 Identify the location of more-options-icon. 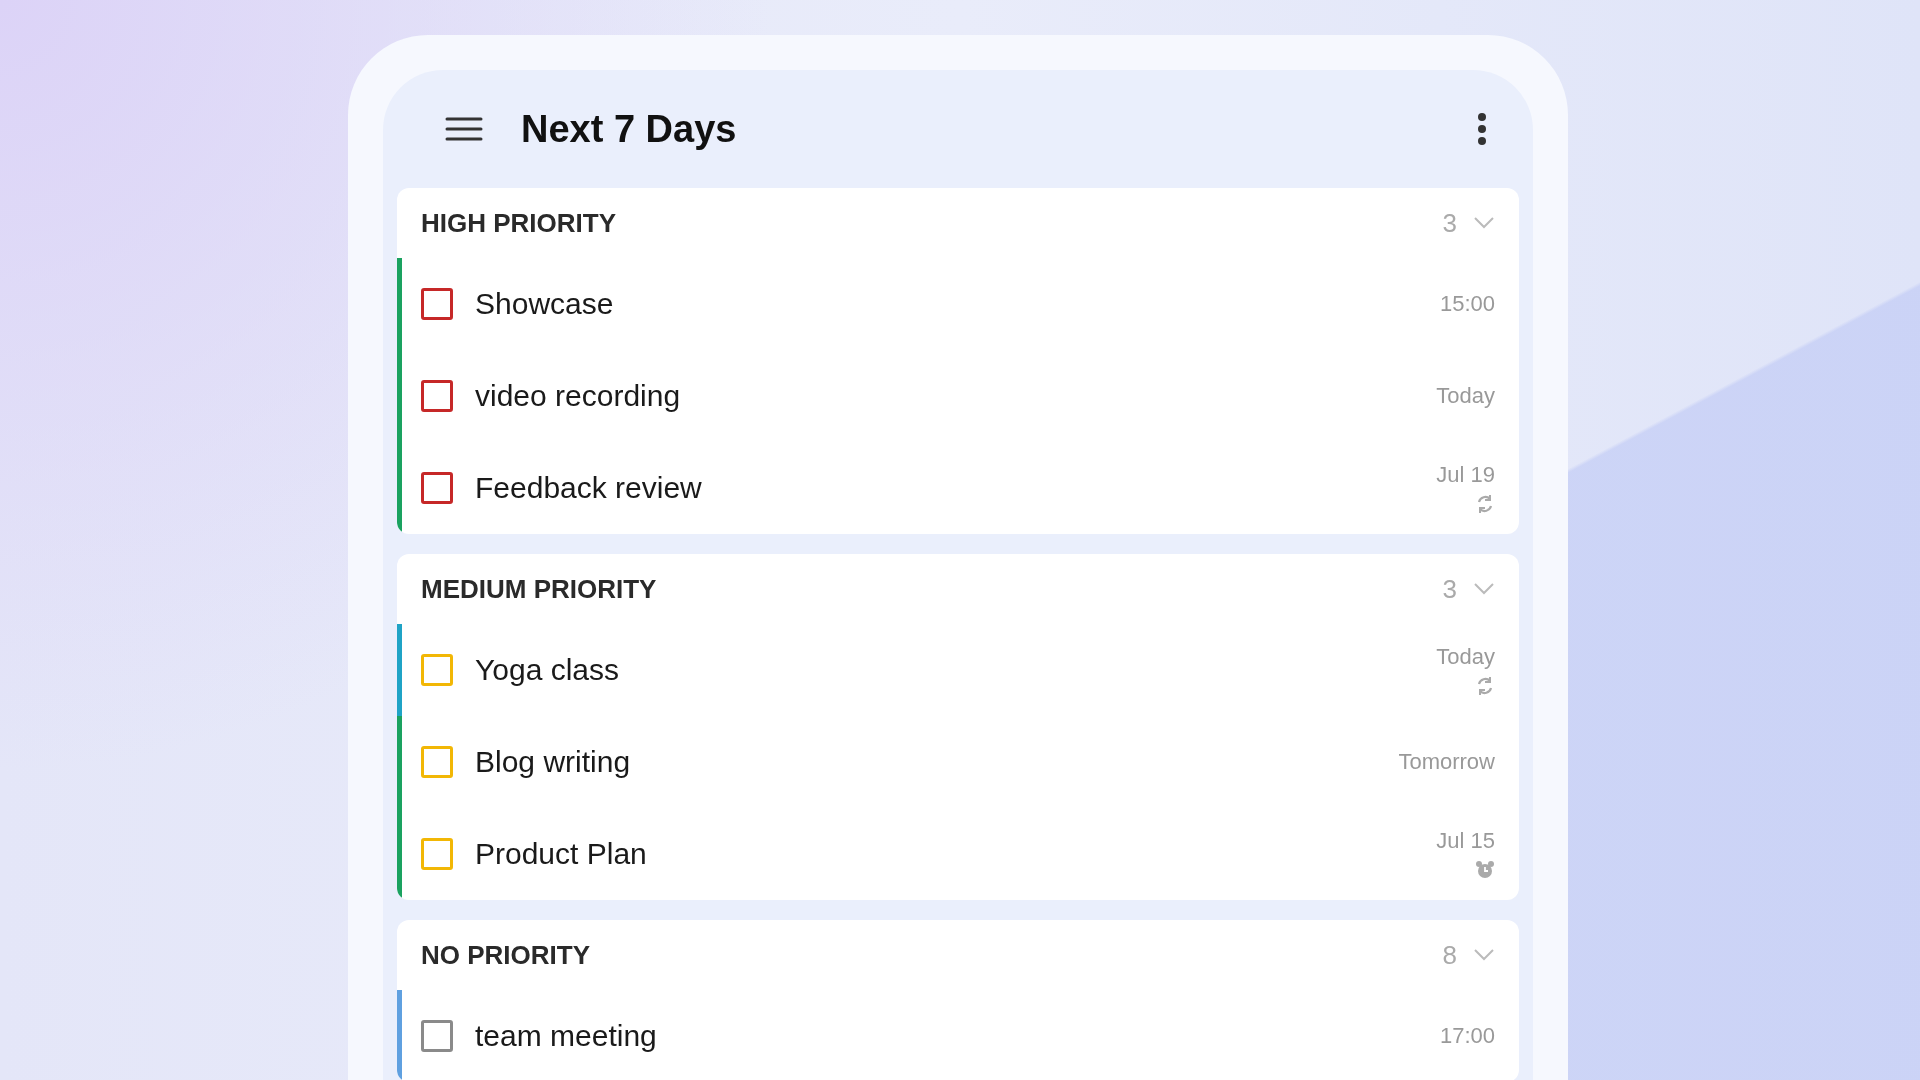
(1482, 129).